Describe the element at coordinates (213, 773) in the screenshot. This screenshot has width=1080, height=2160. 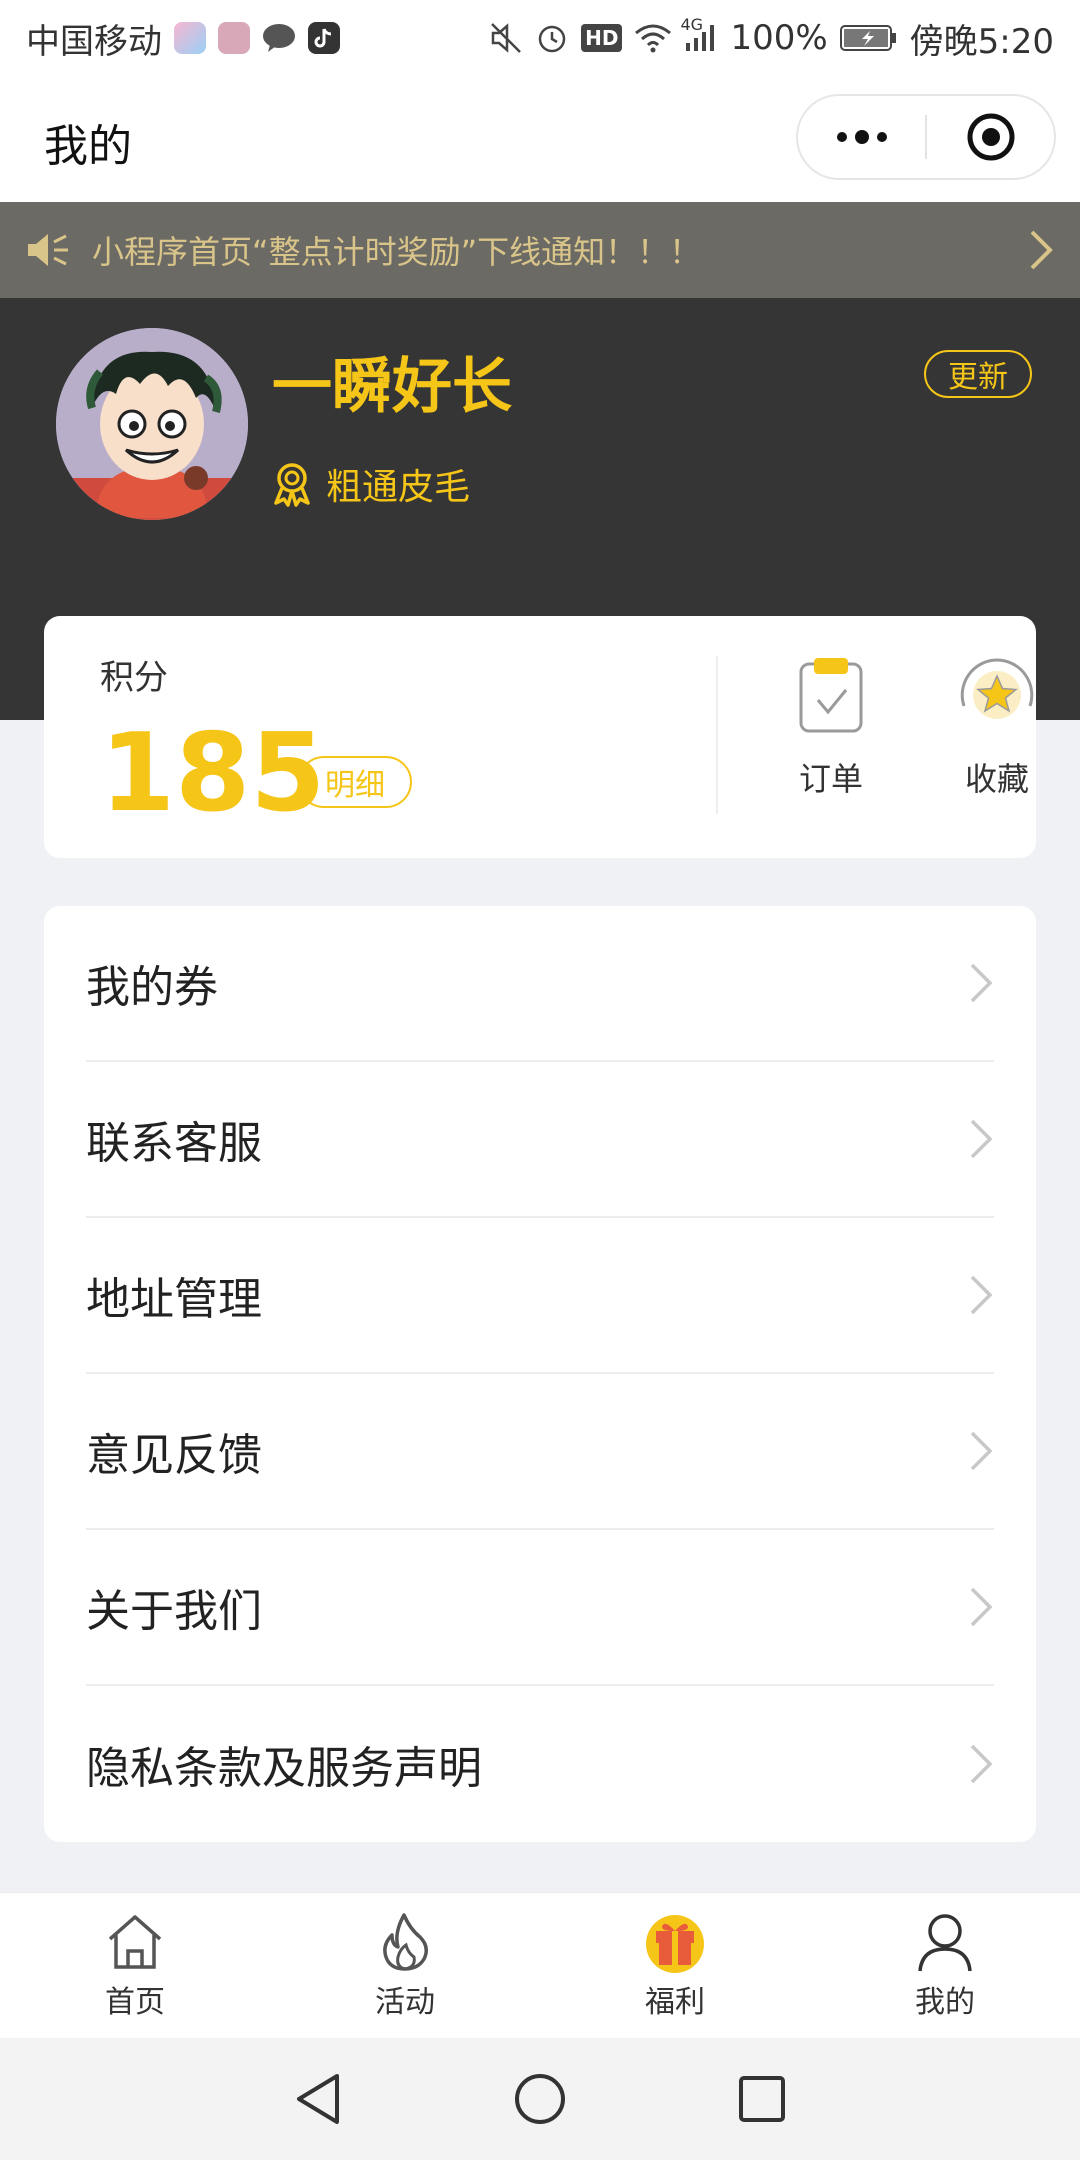
I see `points-value: 185` at that location.